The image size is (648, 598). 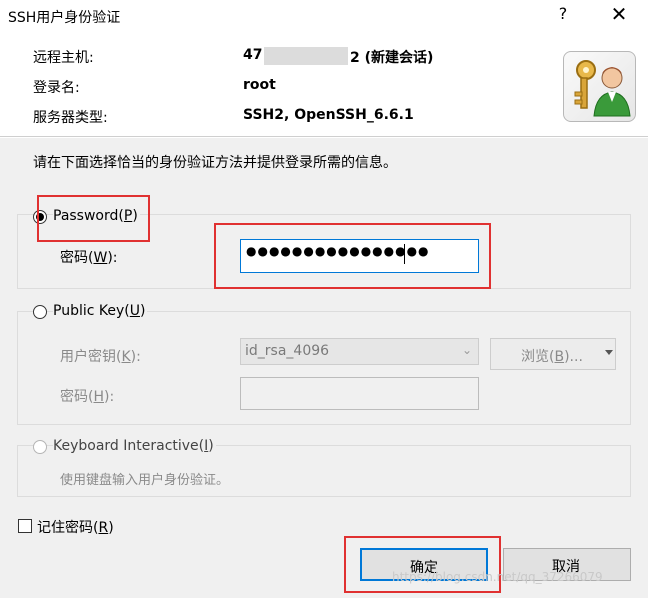 What do you see at coordinates (599, 86) in the screenshot?
I see `user-key-icon` at bounding box center [599, 86].